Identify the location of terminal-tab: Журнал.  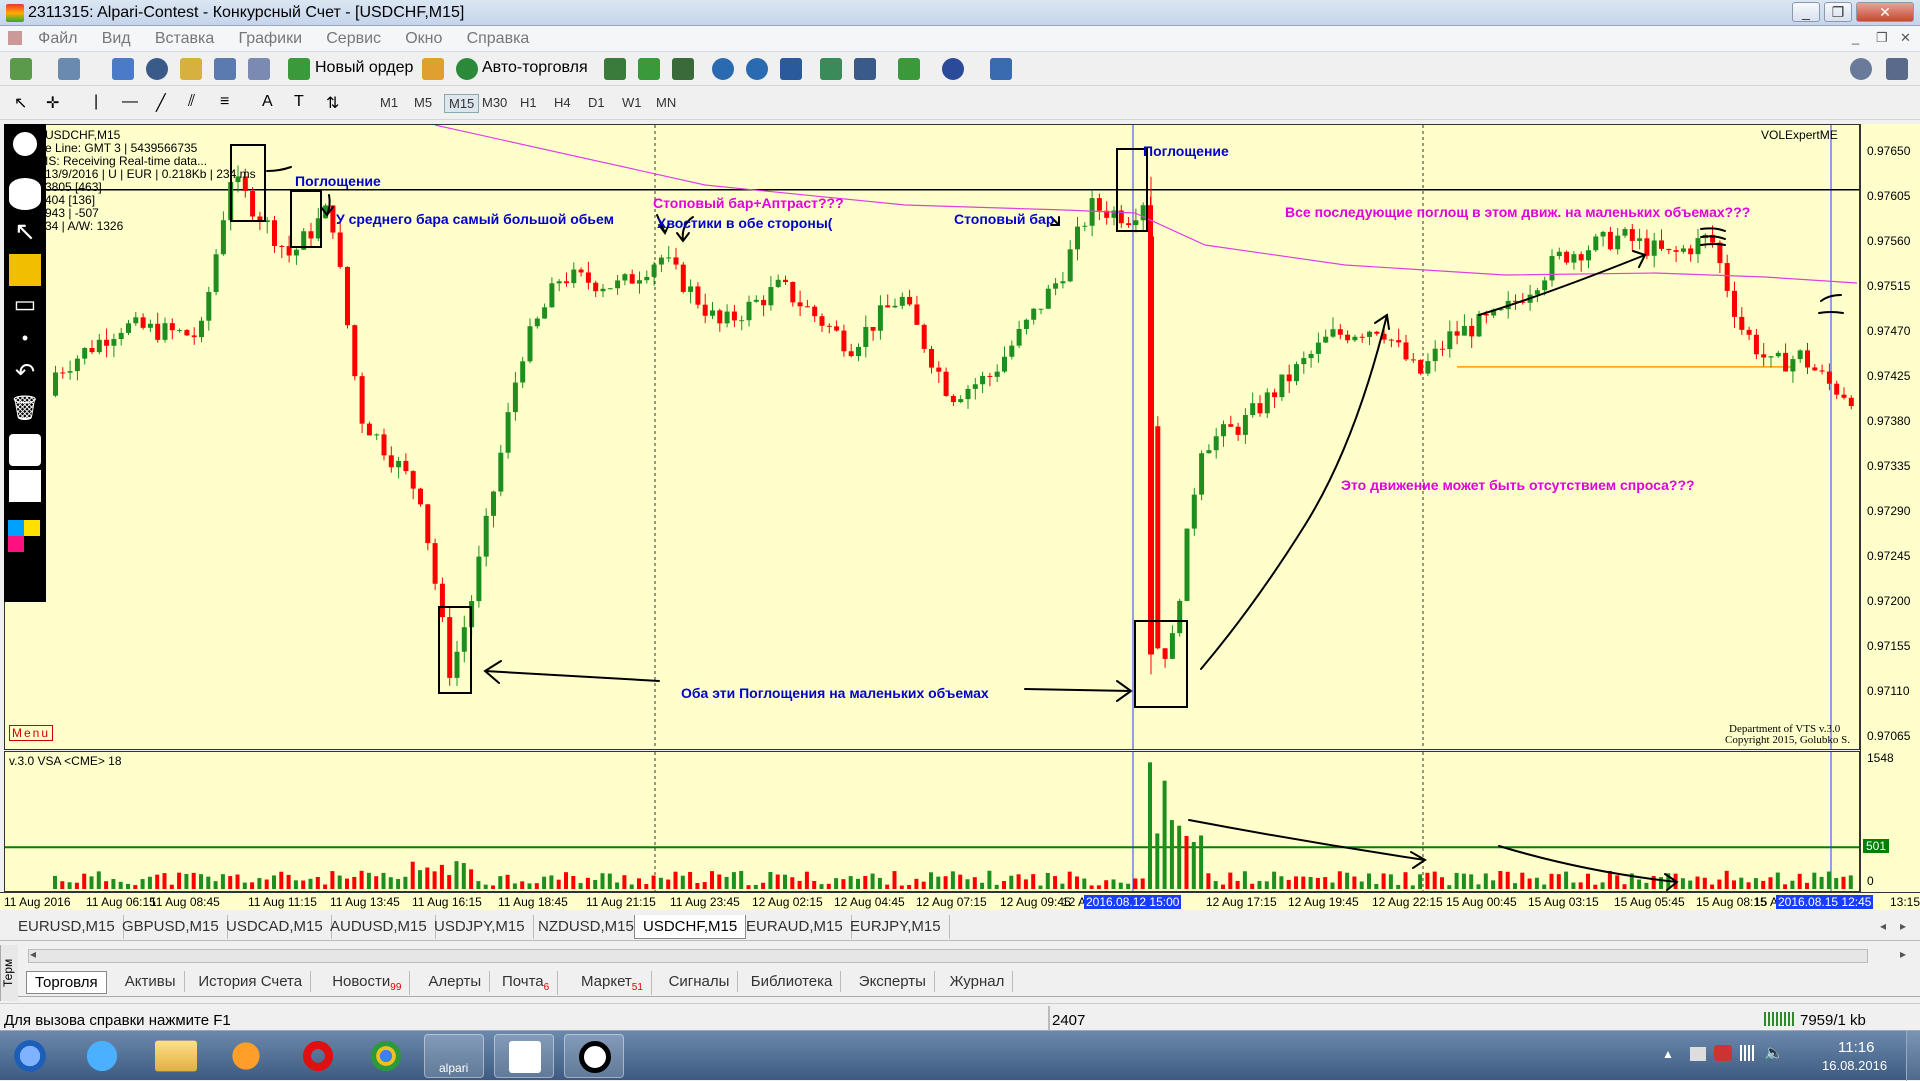
(978, 981).